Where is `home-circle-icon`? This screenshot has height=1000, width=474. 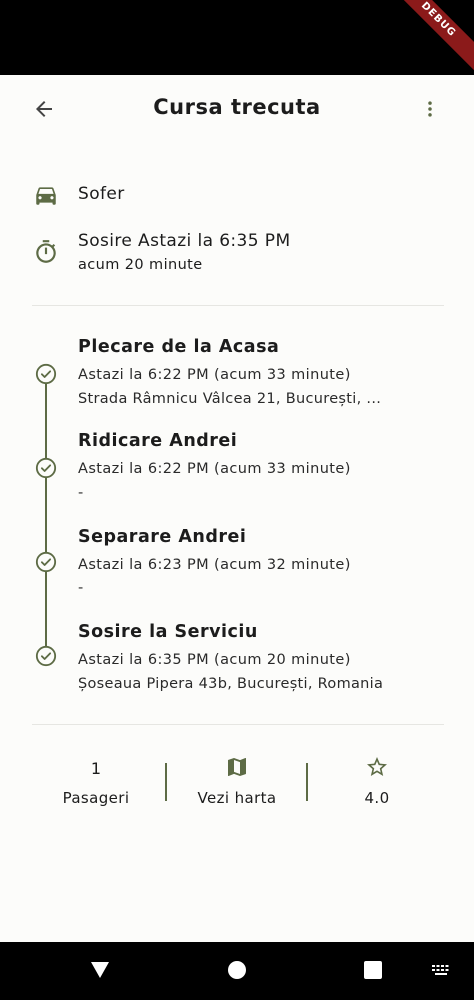
home-circle-icon is located at coordinates (237, 970).